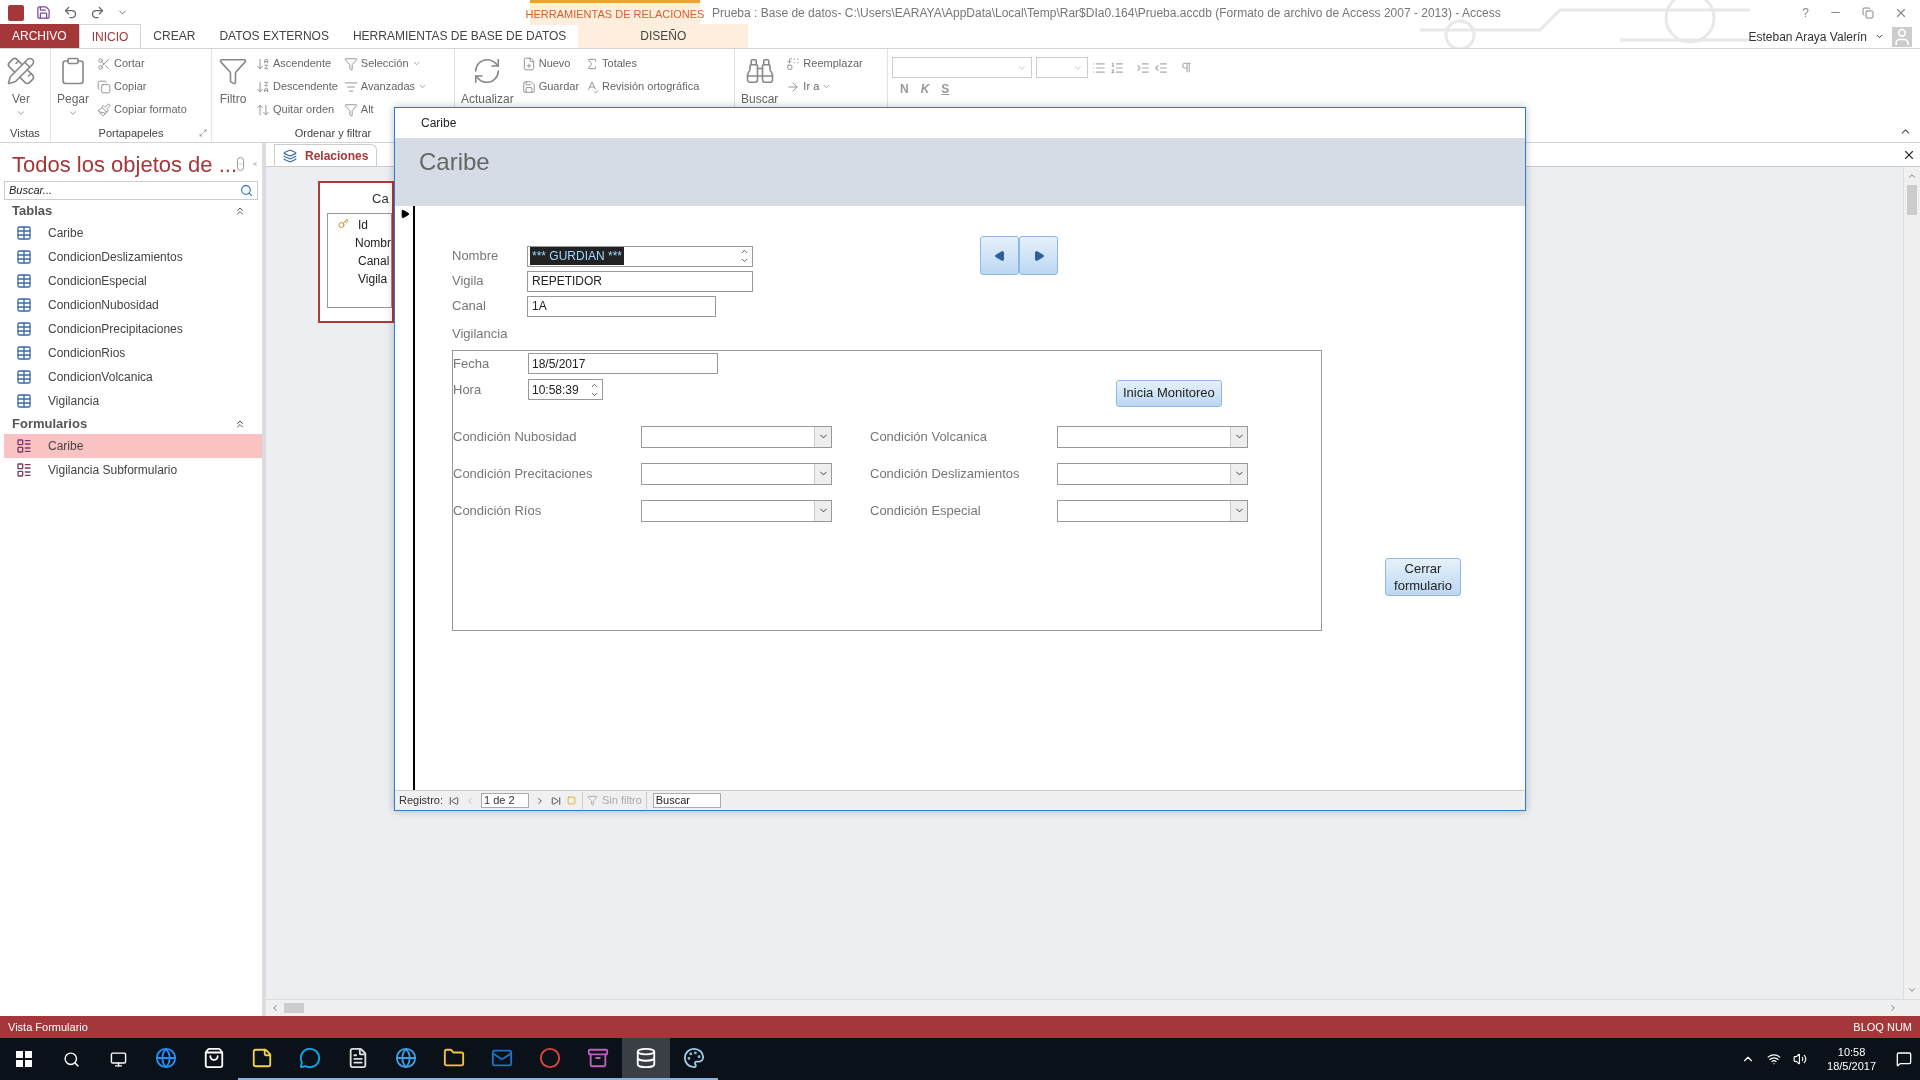 The height and width of the screenshot is (1080, 1920). Describe the element at coordinates (274, 36) in the screenshot. I see `ribbon-tab: DATOS EXTERNOS` at that location.